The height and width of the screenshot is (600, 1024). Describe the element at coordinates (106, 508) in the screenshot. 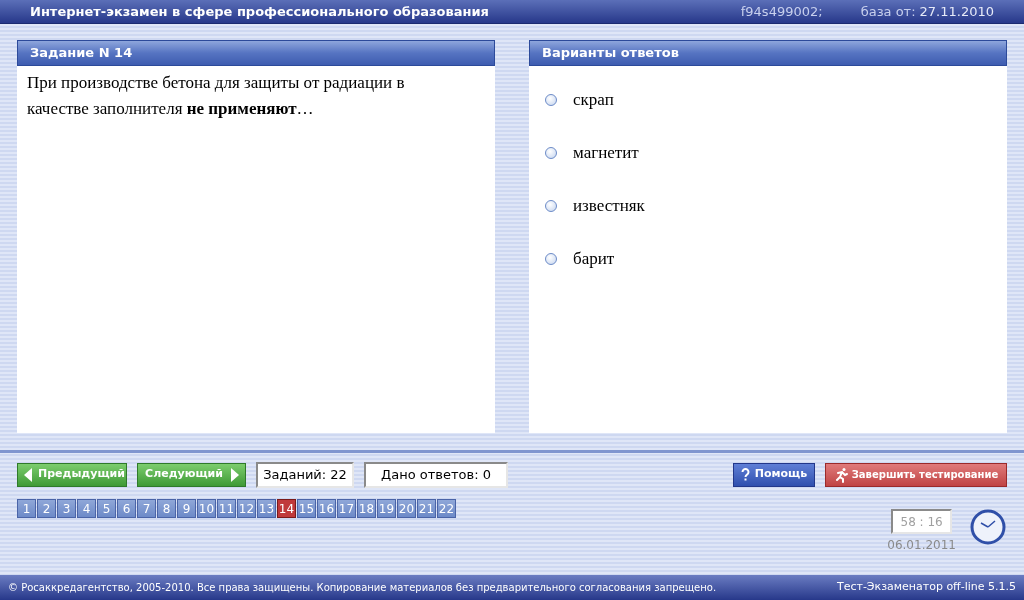

I see `page-number: 5` at that location.